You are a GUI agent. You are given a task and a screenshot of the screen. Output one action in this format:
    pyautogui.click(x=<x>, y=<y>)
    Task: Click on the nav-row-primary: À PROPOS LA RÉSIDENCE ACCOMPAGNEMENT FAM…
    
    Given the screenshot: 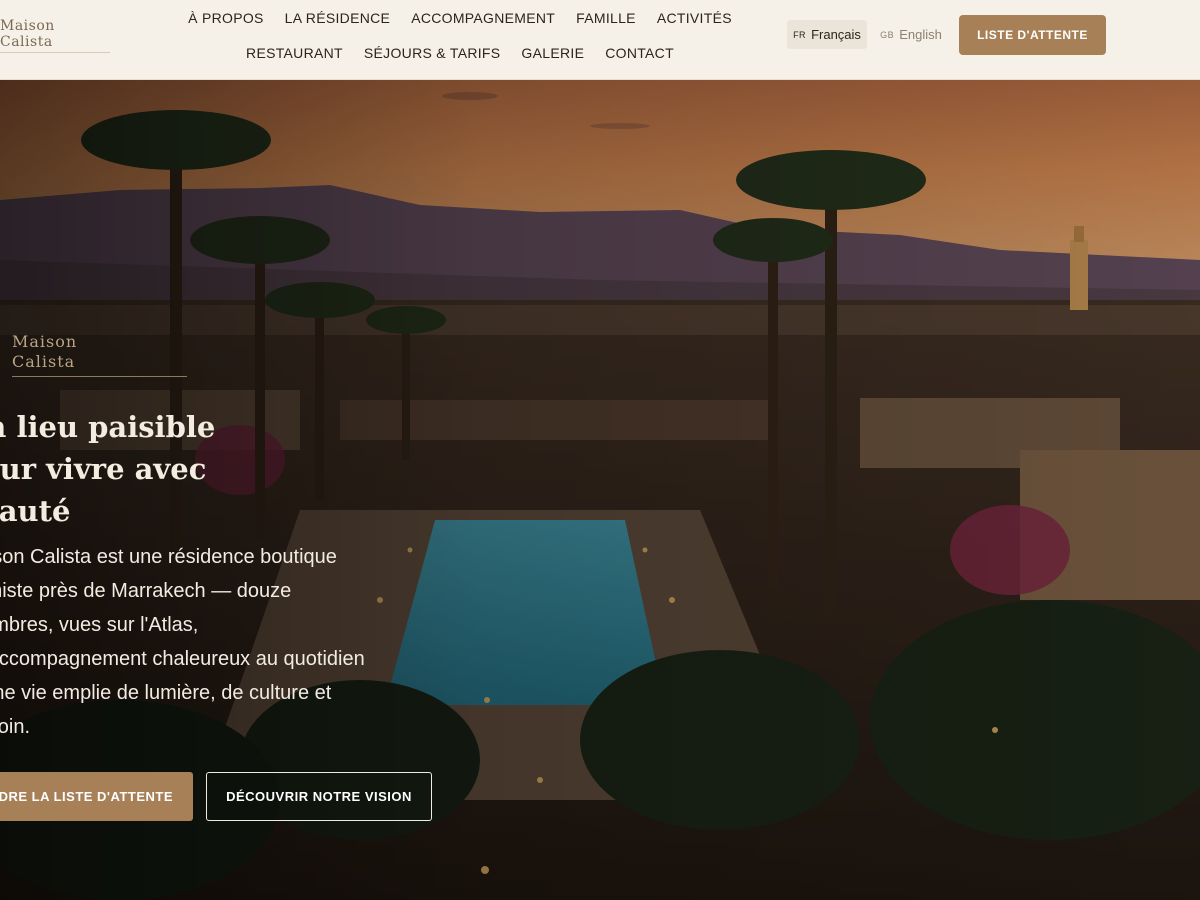 What is the action you would take?
    pyautogui.click(x=460, y=18)
    